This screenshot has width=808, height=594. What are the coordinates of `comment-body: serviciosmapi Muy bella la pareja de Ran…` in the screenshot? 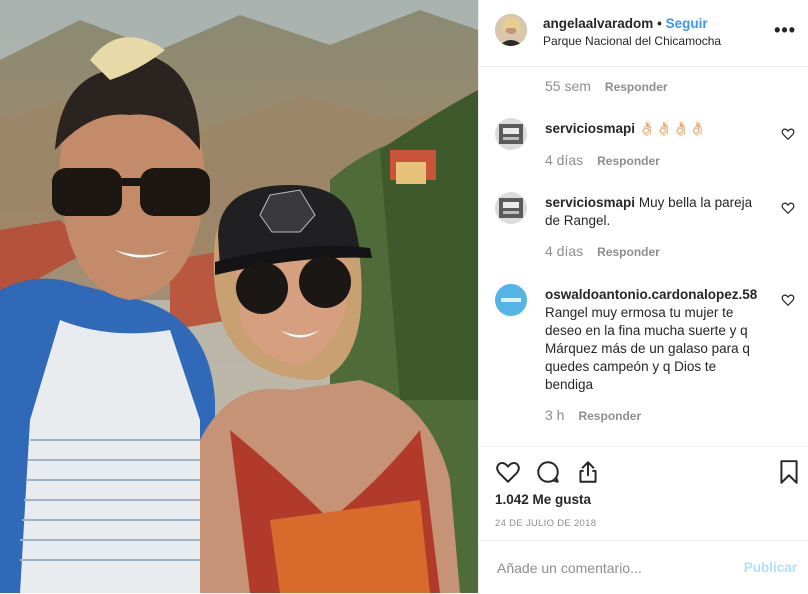 It's located at (656, 212).